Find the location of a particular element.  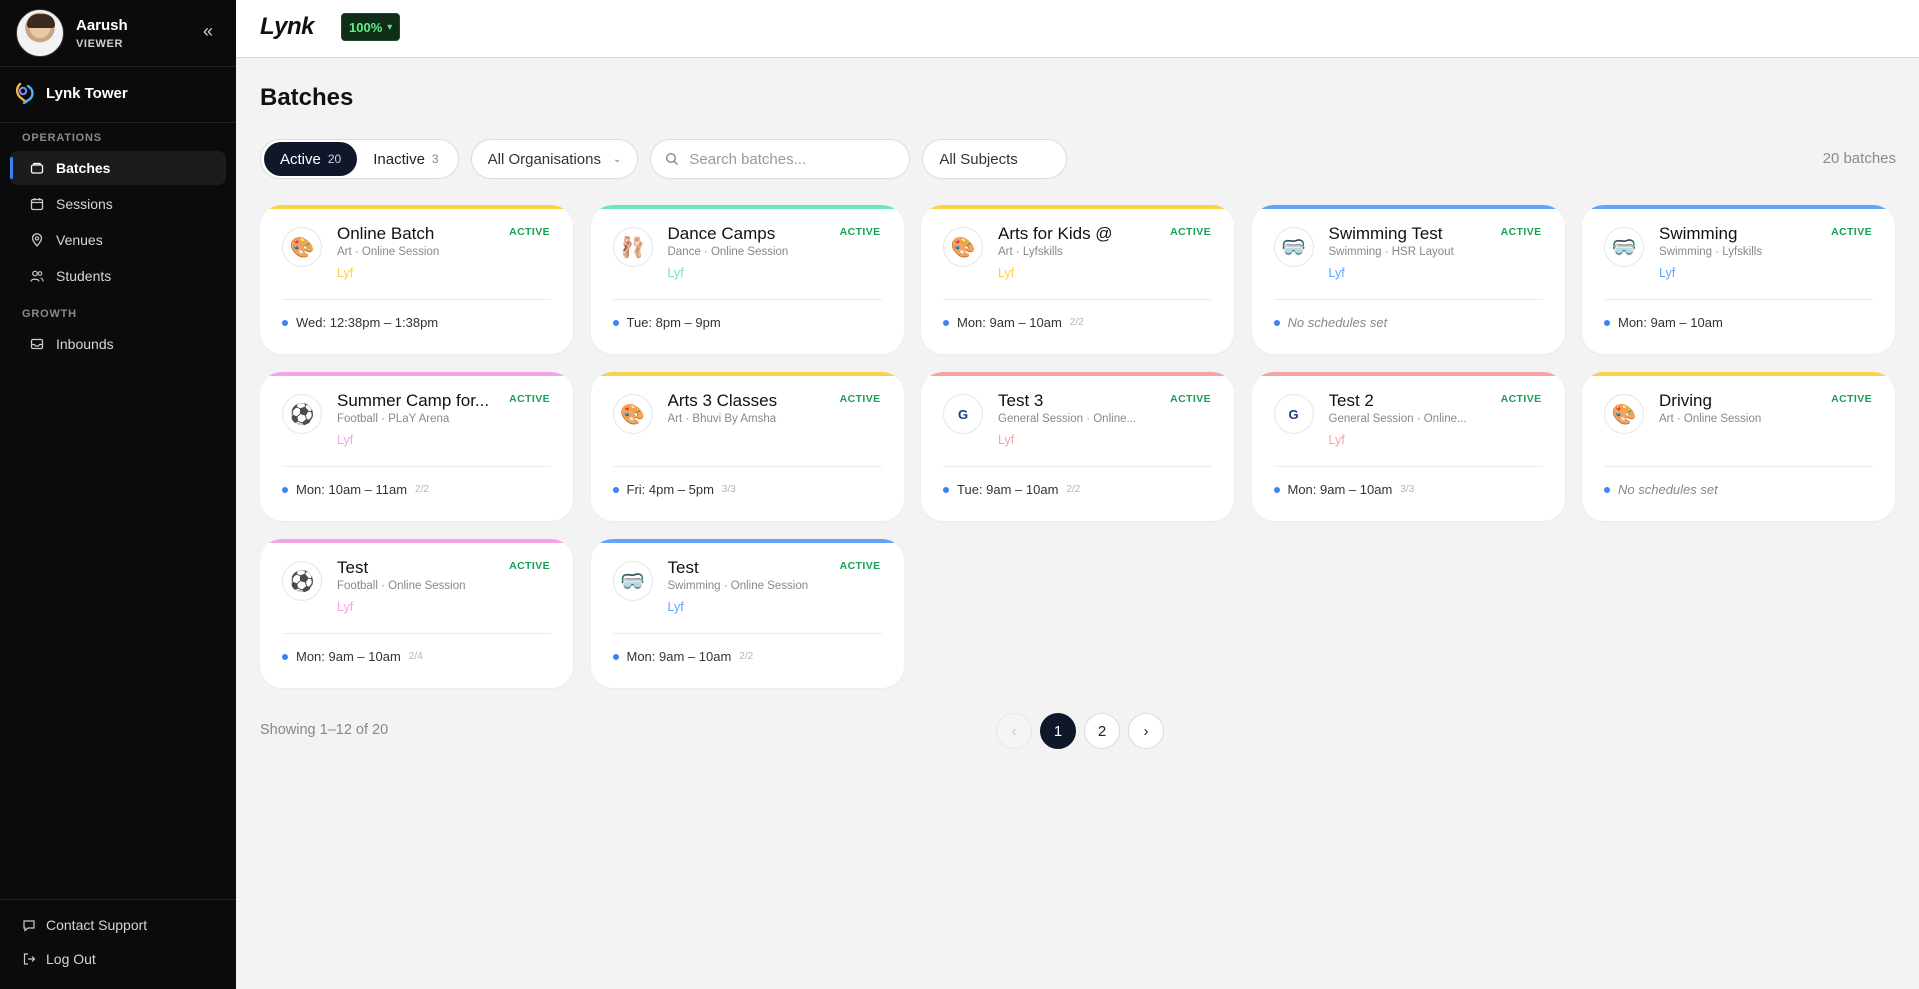

sidebar-item-inbounds: Inbounds is located at coordinates (118, 344).